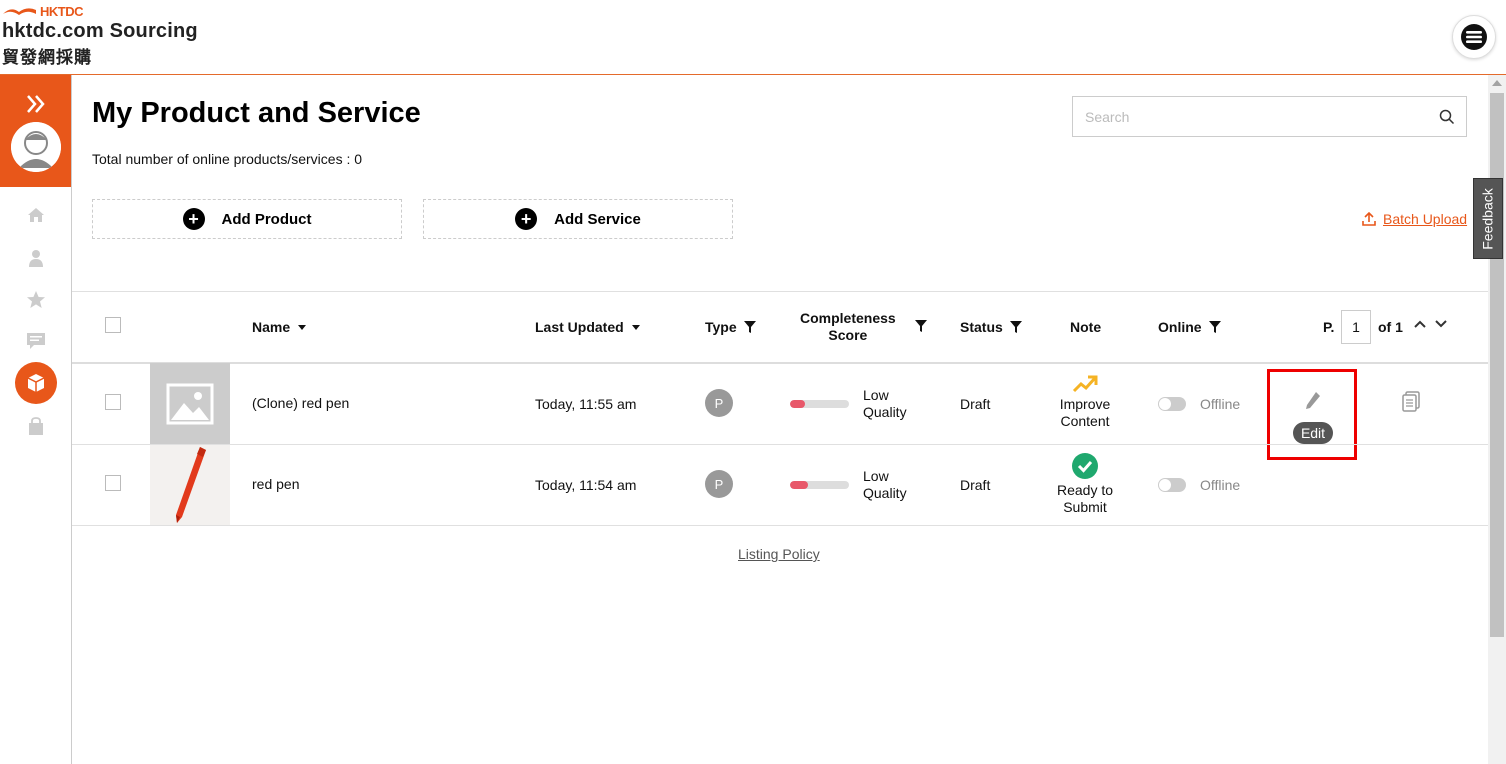 The height and width of the screenshot is (764, 1506). Describe the element at coordinates (36, 104) in the screenshot. I see `double-chevron-right-icon` at that location.